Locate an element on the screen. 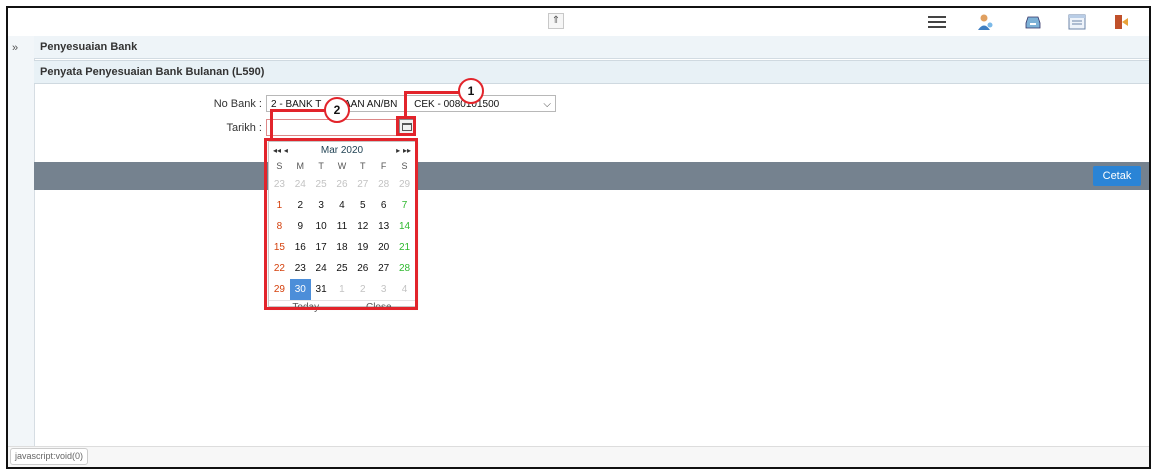 The image size is (1157, 475). chevron-down-icon: ⌵ is located at coordinates (547, 104).